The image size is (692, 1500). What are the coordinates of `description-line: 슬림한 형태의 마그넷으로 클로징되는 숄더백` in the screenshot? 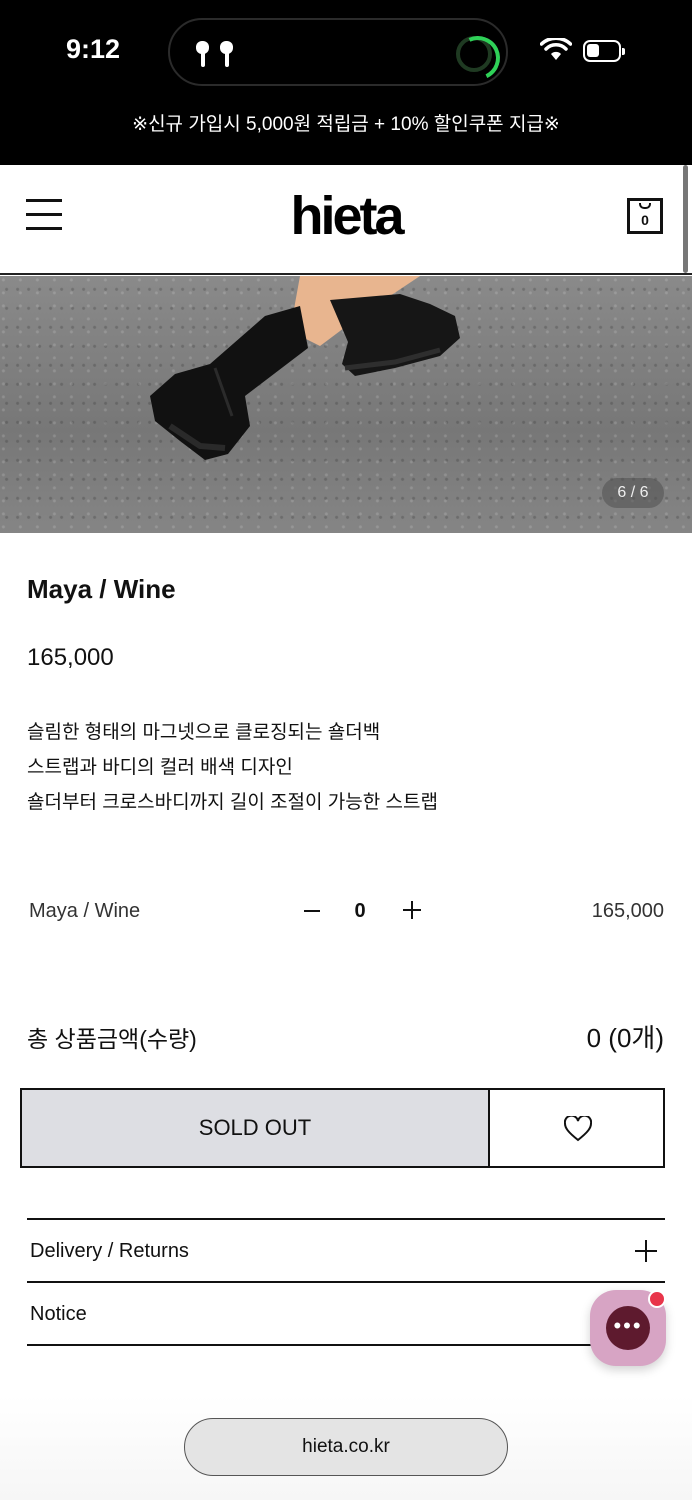 It's located at (204, 732).